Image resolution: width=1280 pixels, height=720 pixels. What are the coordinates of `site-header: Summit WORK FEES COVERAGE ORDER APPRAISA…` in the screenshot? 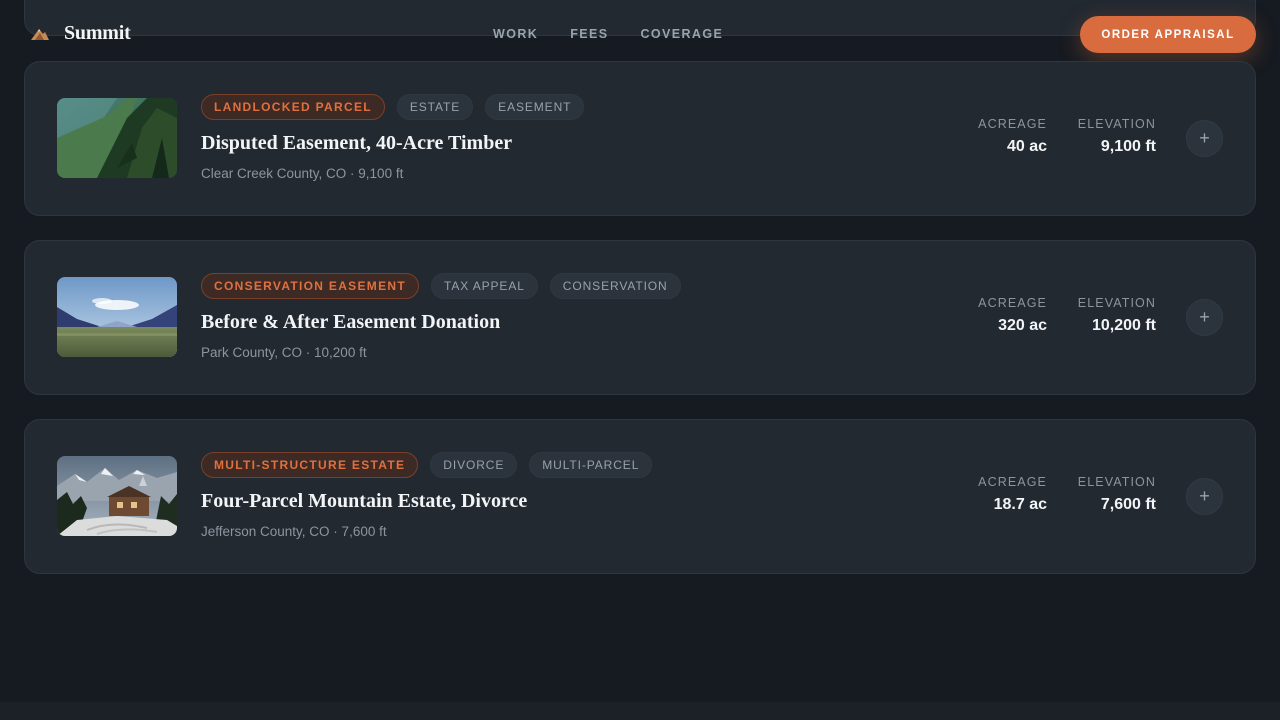 It's located at (640, 34).